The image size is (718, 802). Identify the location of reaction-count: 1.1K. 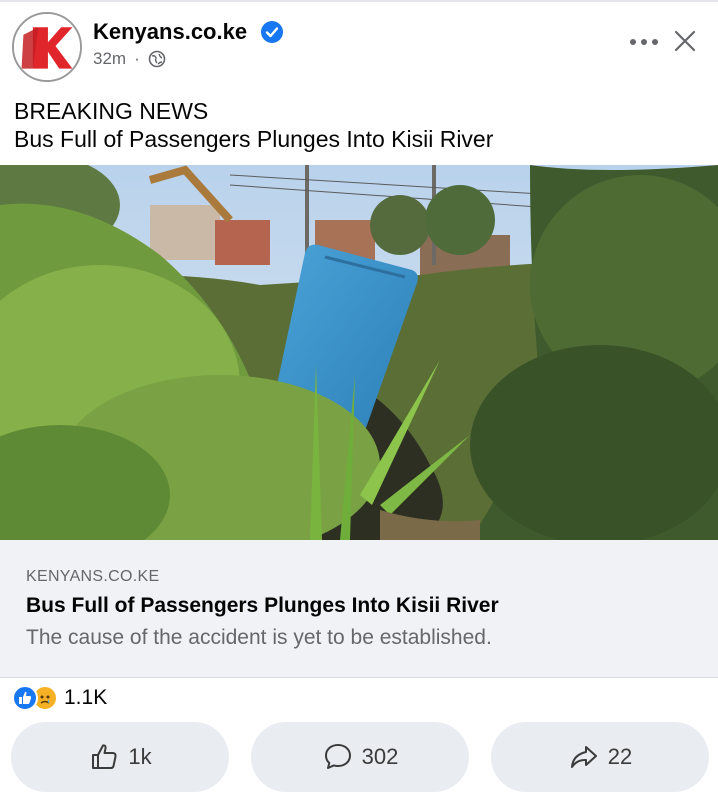
(86, 697).